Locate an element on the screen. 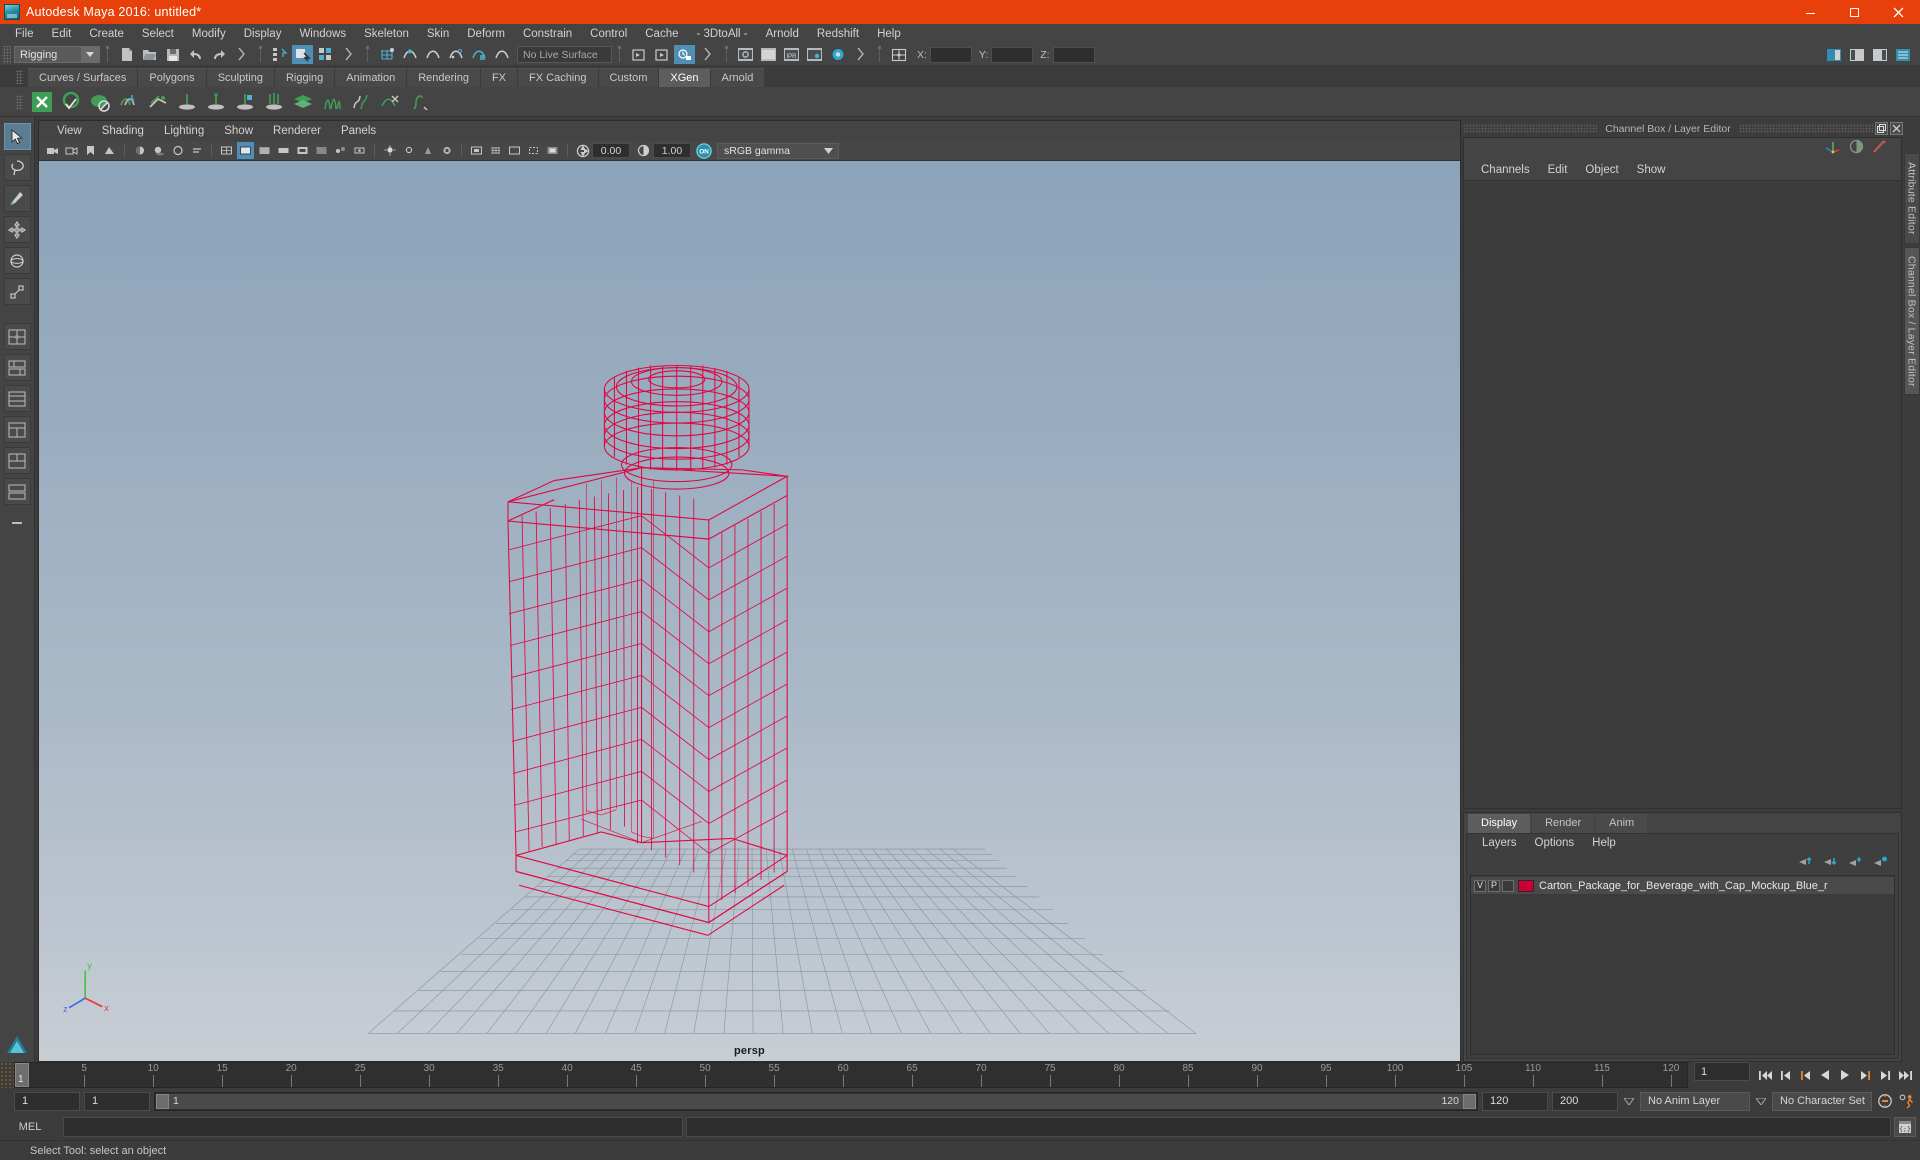  move-tool is located at coordinates (17, 229).